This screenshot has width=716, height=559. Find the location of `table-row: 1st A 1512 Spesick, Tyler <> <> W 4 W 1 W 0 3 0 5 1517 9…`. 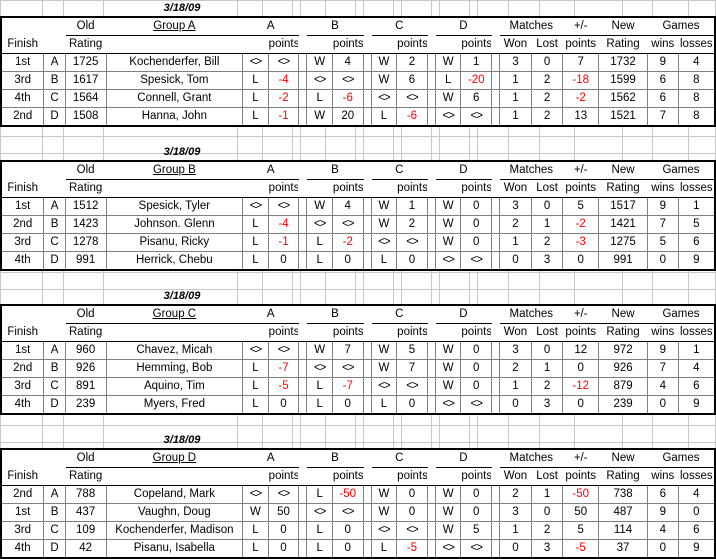

table-row: 1st A 1512 Spesick, Tyler <> <> W 4 W 1 W 0 3 0 5 1517 9… is located at coordinates (358, 206).